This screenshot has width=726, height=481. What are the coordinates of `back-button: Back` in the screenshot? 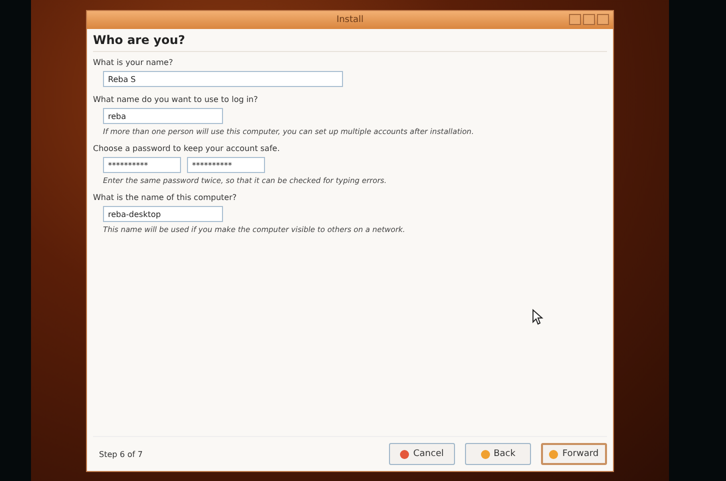 It's located at (498, 454).